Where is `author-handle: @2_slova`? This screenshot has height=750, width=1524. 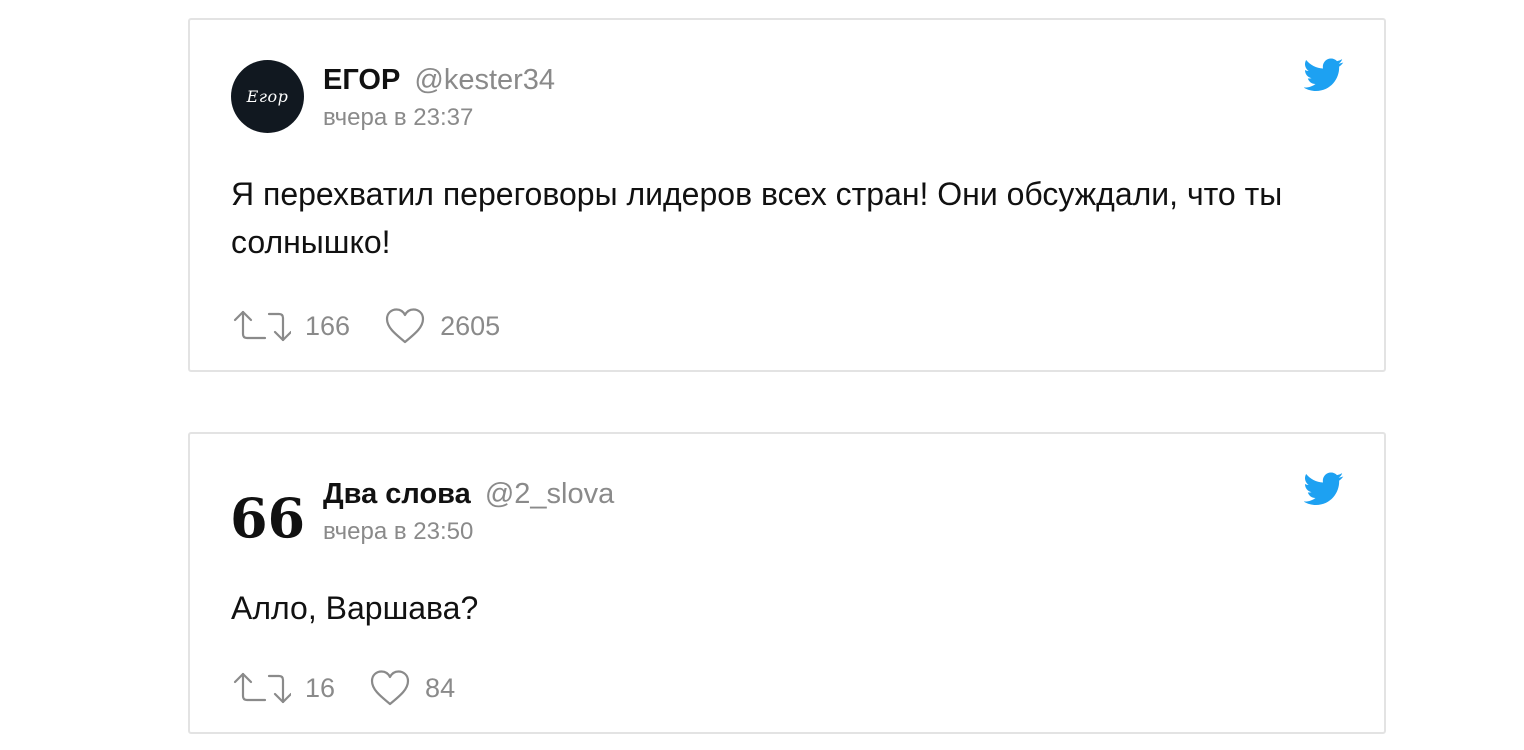
author-handle: @2_slova is located at coordinates (549, 494).